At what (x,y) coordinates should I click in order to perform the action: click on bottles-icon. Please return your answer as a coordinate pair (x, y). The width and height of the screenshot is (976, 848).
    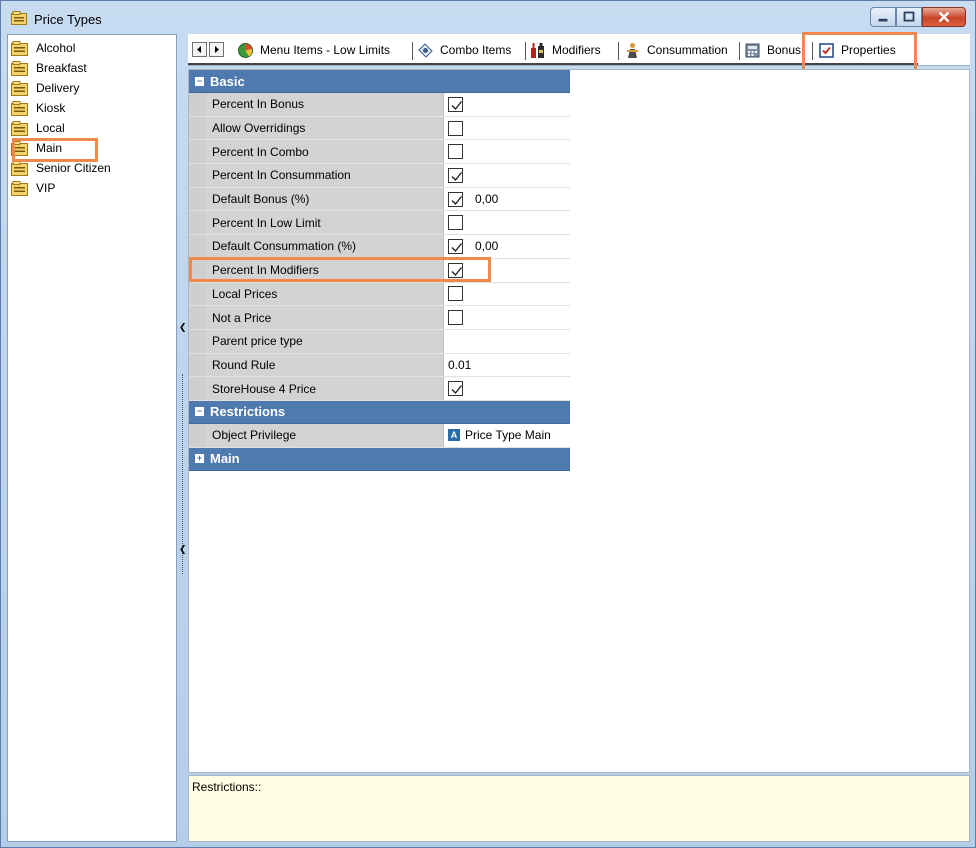
    Looking at the image, I should click on (537, 50).